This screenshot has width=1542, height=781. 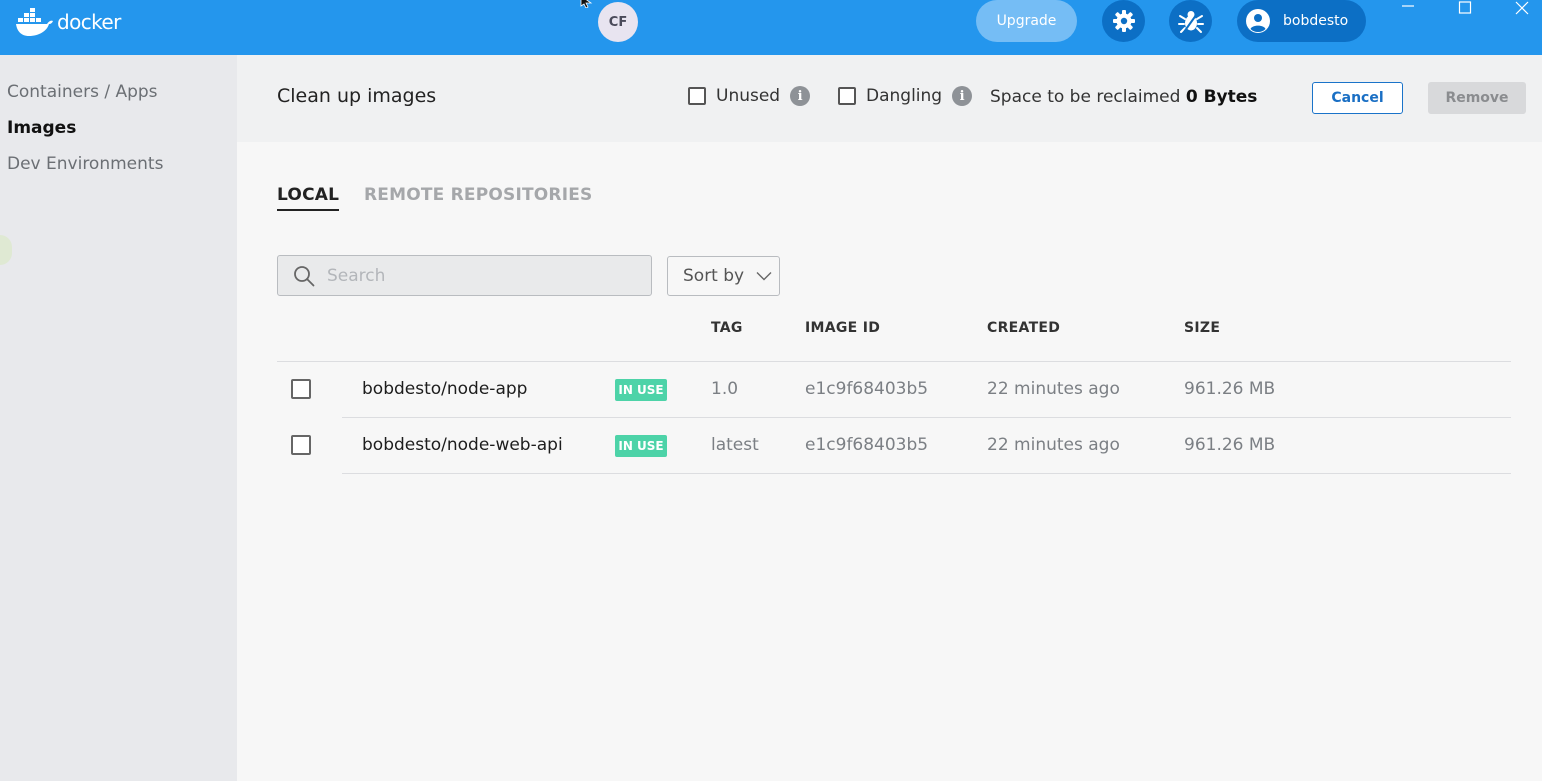 What do you see at coordinates (735, 445) in the screenshot?
I see `image-tag: latest` at bounding box center [735, 445].